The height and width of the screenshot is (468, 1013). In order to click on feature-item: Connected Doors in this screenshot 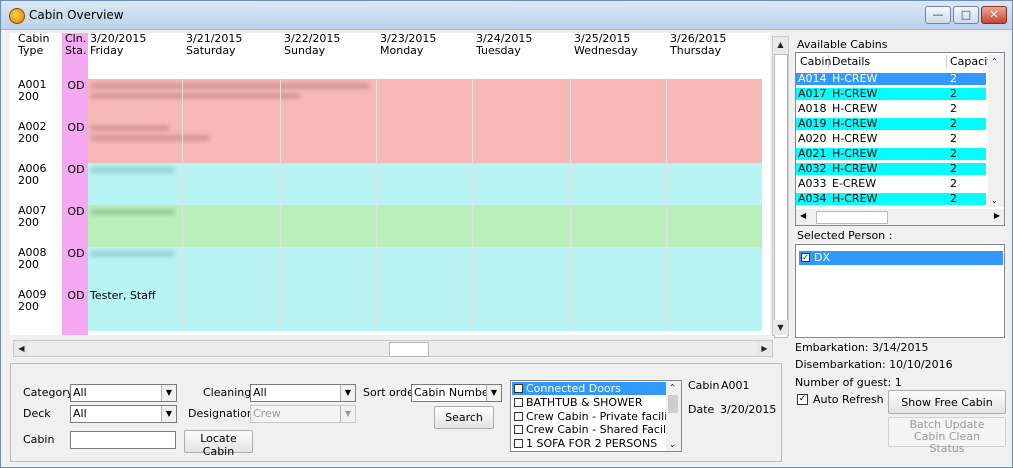, I will do `click(590, 388)`.